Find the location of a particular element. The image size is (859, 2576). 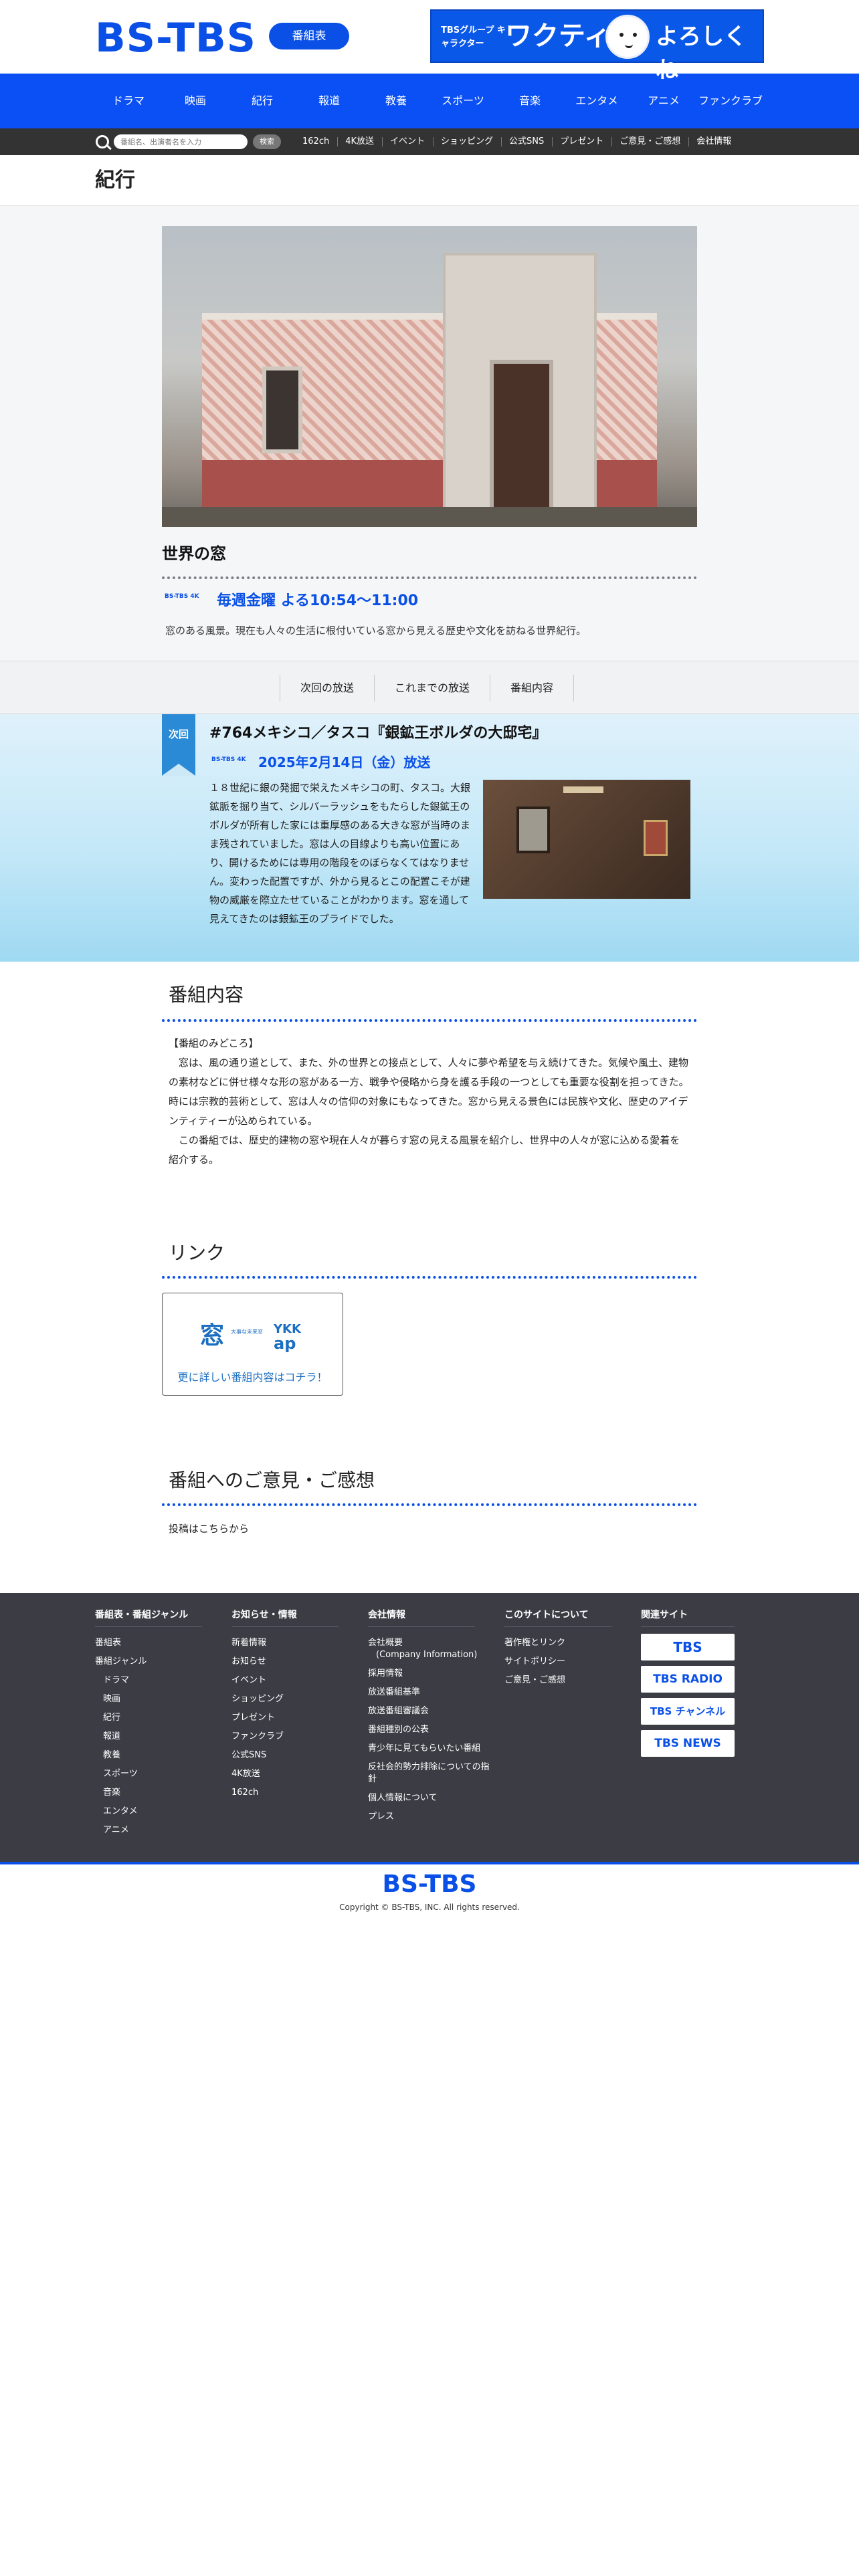

footer-link: お知らせ is located at coordinates (285, 1662).